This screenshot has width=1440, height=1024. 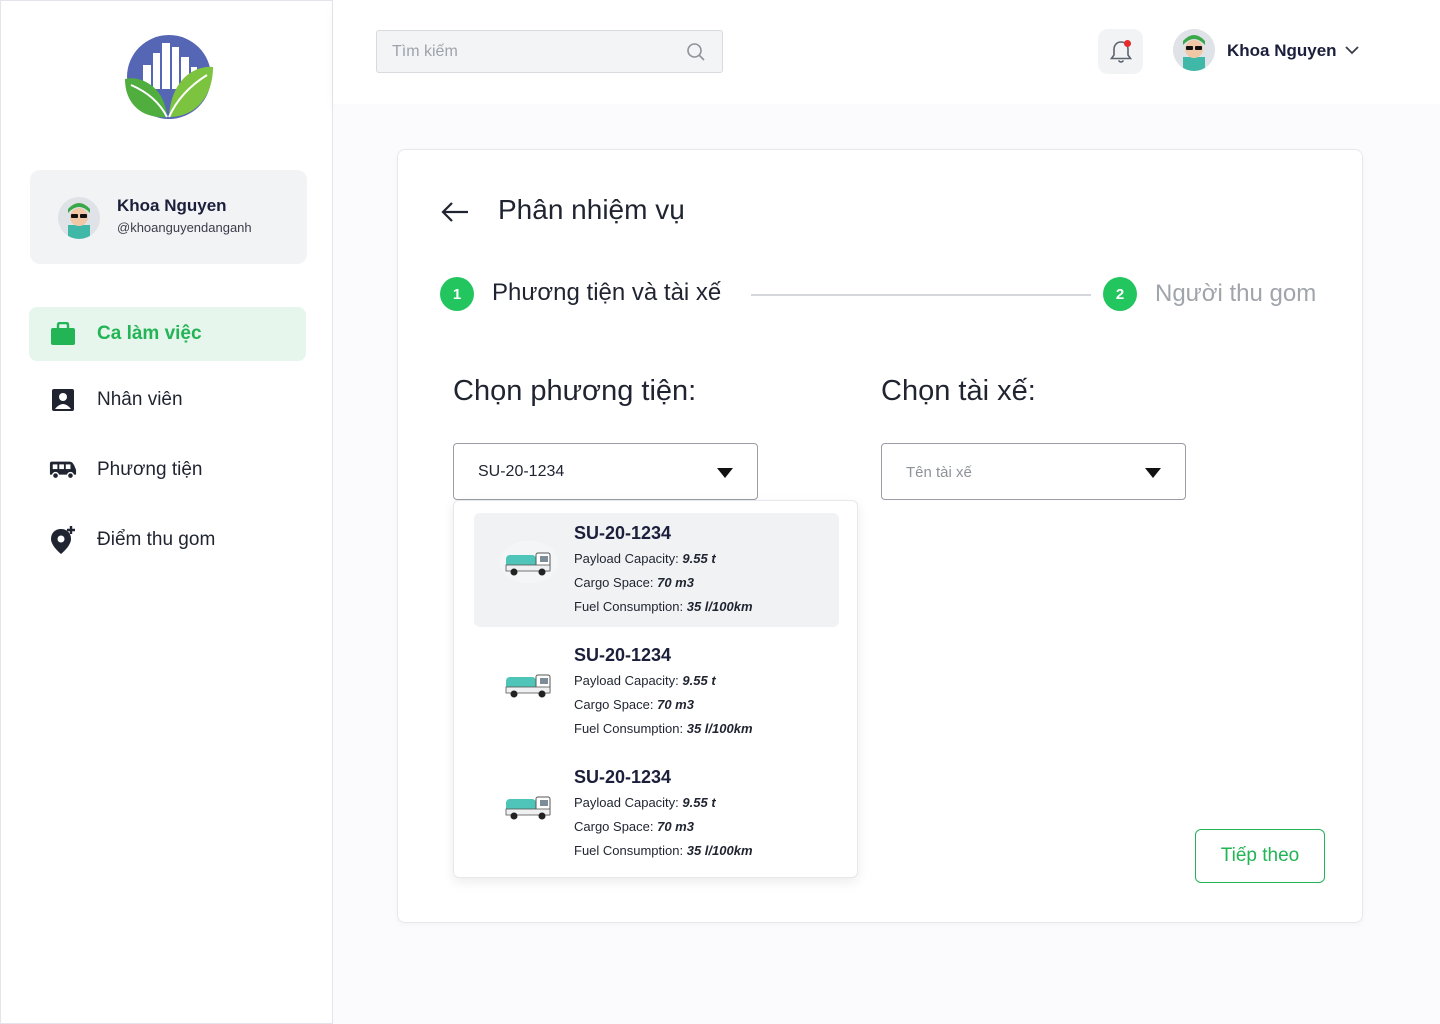 I want to click on next-button: Tiếp theo, so click(x=1260, y=856).